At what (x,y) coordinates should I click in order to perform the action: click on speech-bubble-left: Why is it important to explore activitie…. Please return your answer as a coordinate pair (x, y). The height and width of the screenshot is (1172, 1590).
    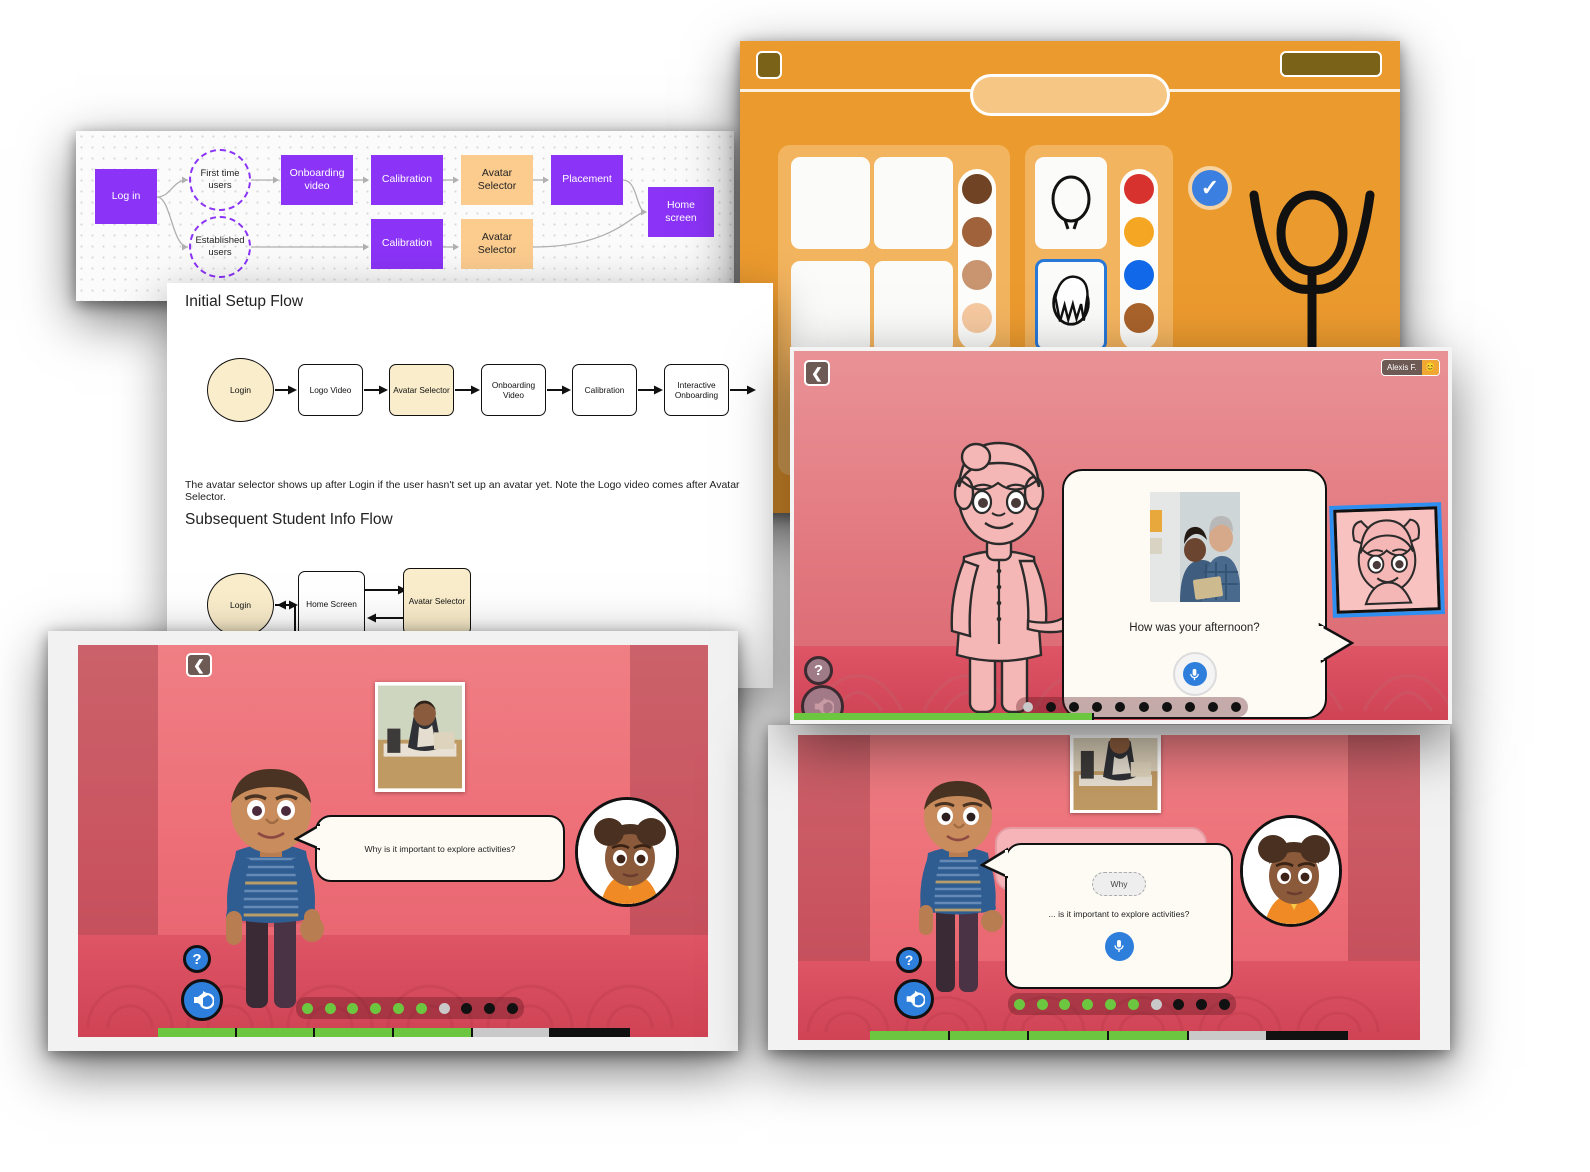
    Looking at the image, I should click on (440, 848).